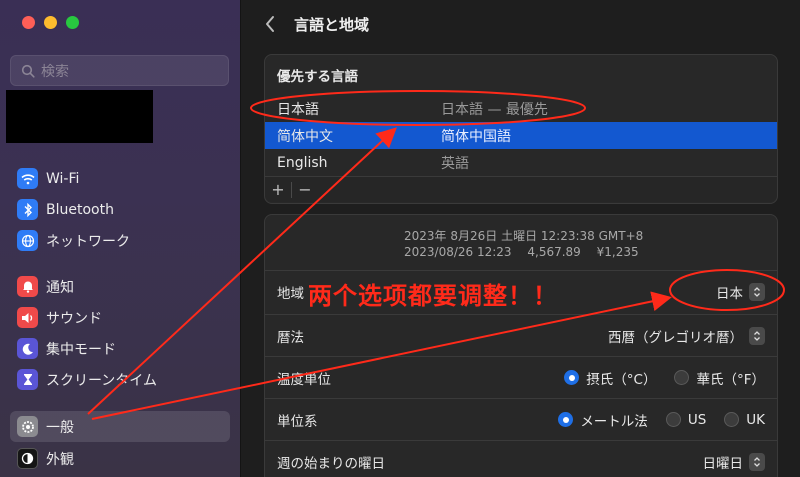 The height and width of the screenshot is (477, 800). I want to click on language-row: English 英語, so click(521, 162).